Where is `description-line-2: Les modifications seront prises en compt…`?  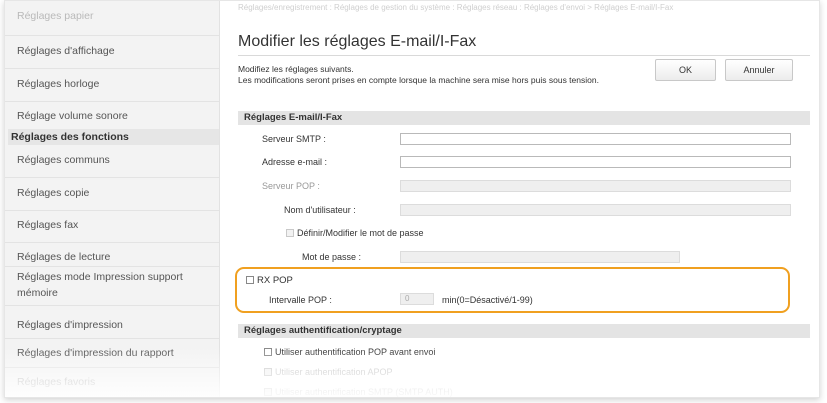 description-line-2: Les modifications seront prises en compt… is located at coordinates (418, 80).